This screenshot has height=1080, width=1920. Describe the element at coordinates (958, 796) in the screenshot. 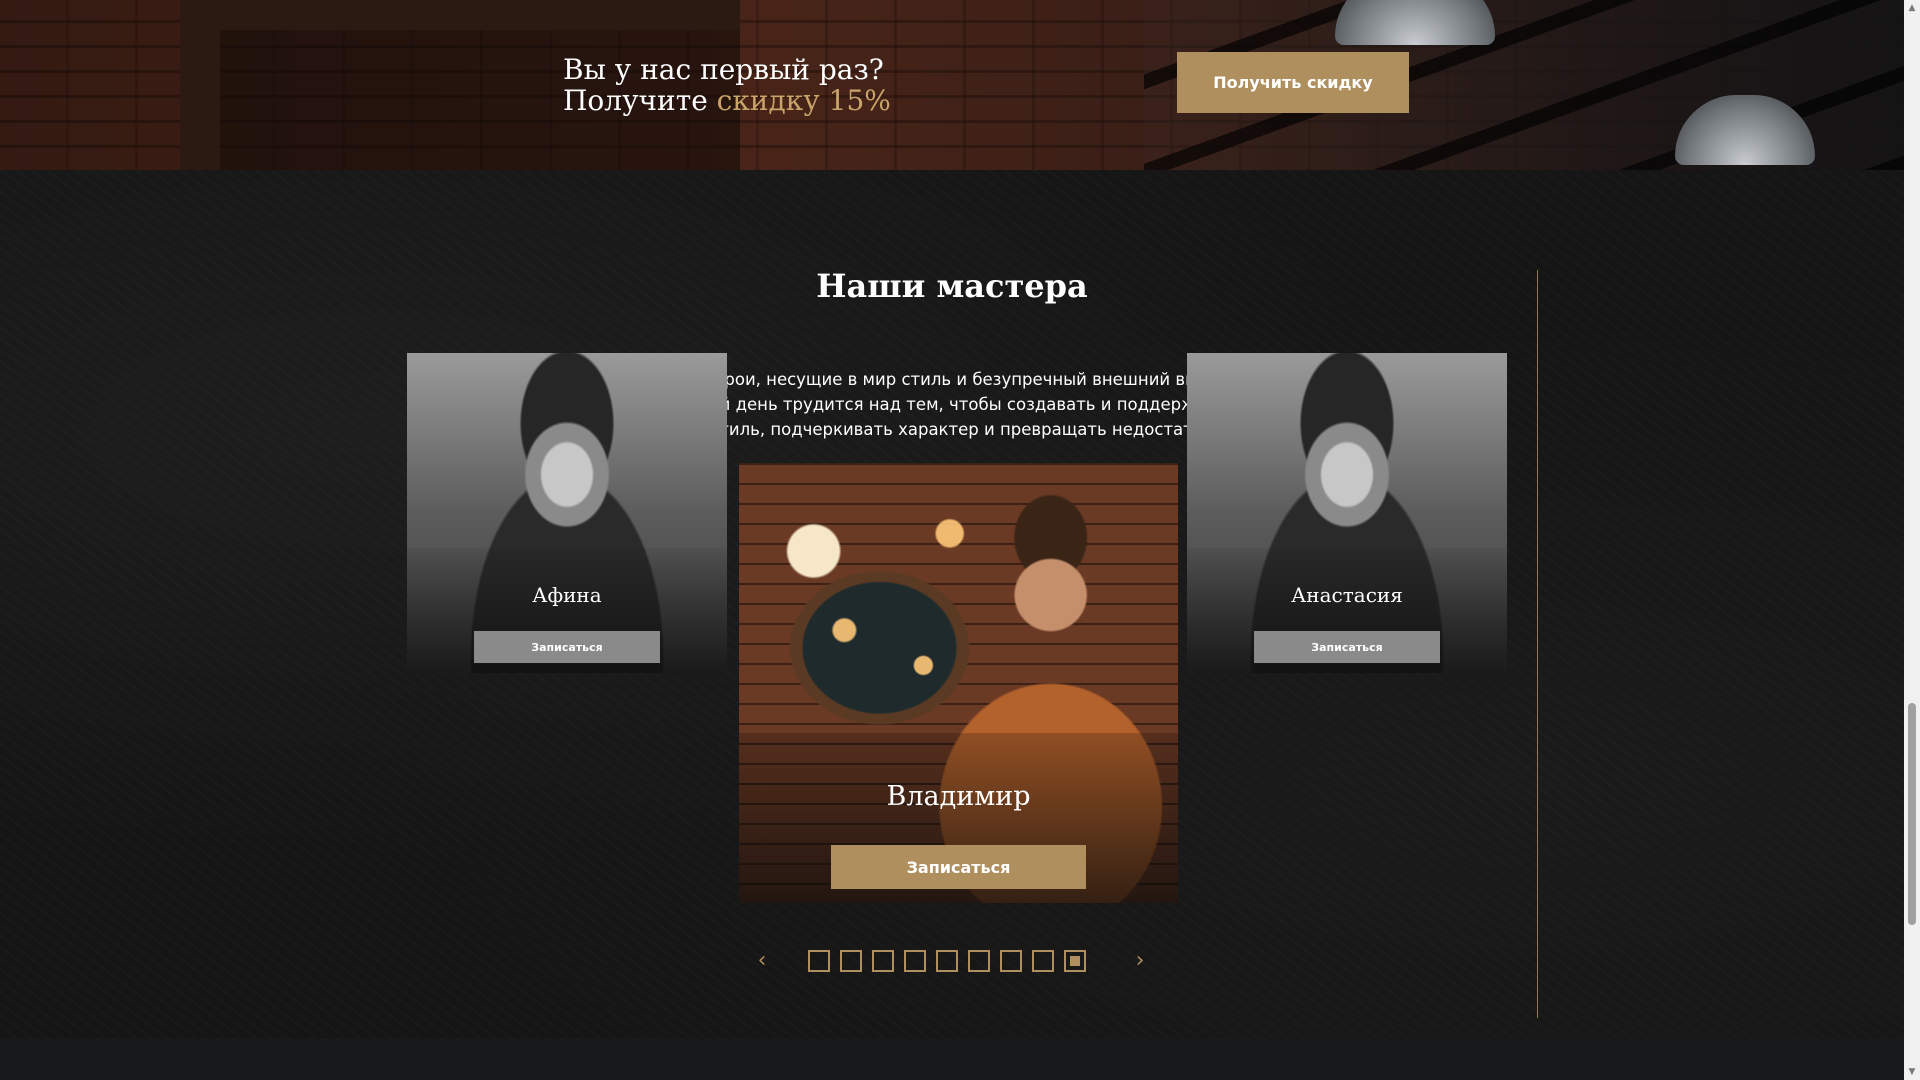

I see `master-name: Владимир` at that location.